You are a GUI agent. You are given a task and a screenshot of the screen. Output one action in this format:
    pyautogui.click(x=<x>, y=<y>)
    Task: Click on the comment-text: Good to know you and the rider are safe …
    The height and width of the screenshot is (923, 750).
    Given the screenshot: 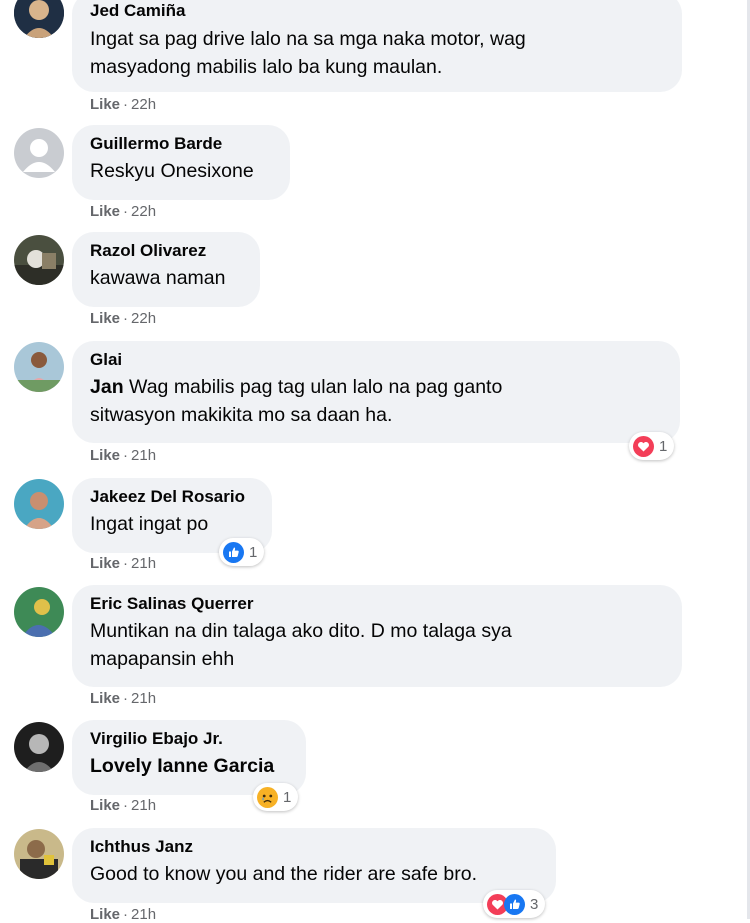 What is the action you would take?
    pyautogui.click(x=283, y=874)
    